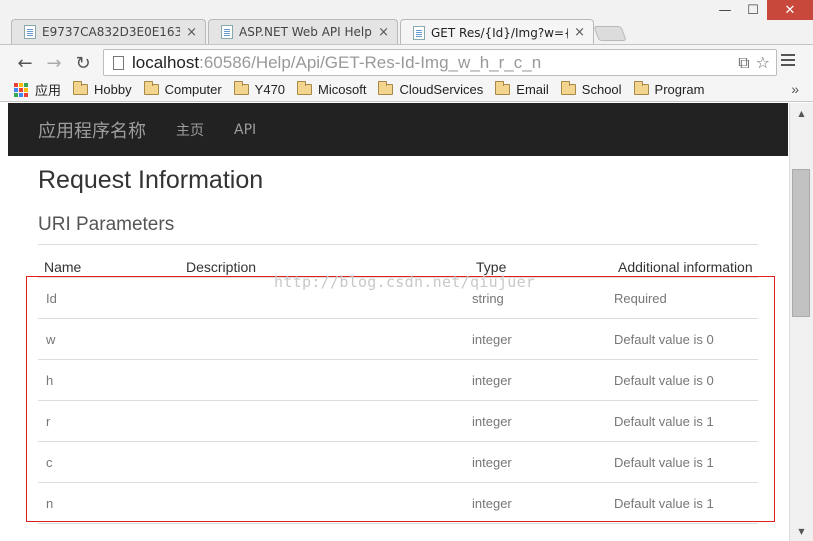  Describe the element at coordinates (398, 421) in the screenshot. I see `table-row: r integer Default value is 1` at that location.